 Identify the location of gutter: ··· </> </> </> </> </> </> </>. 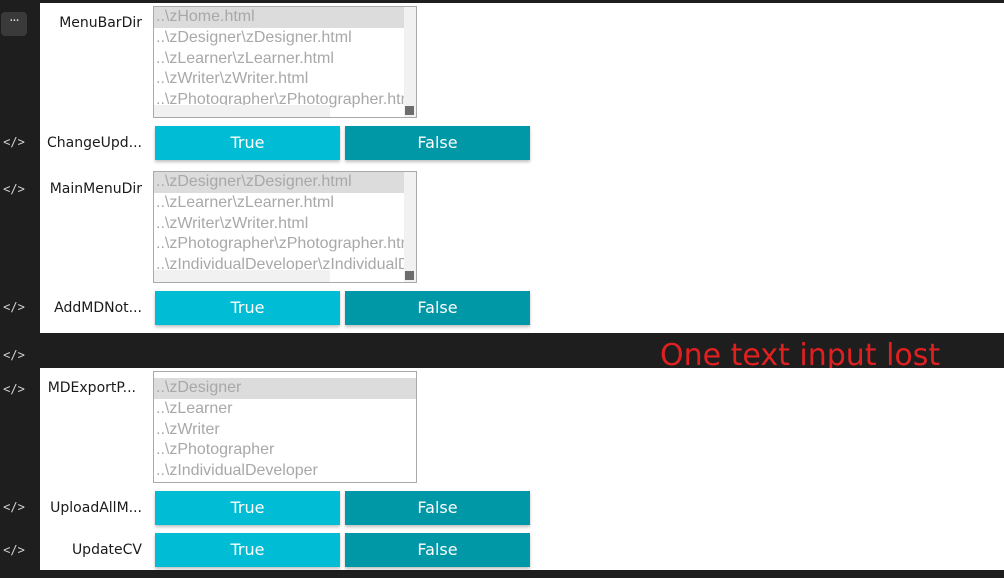
(20, 289).